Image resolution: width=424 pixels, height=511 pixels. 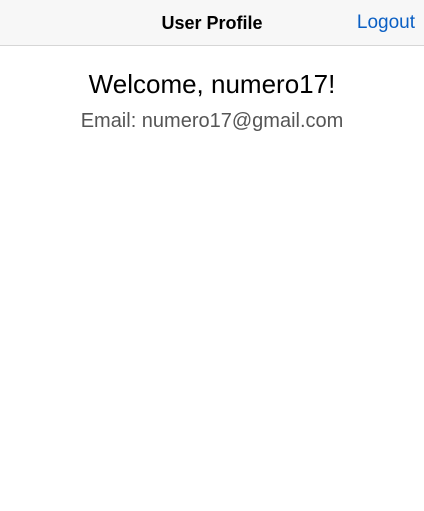 What do you see at coordinates (212, 23) in the screenshot?
I see `top-nav-bar: User Profile Logout` at bounding box center [212, 23].